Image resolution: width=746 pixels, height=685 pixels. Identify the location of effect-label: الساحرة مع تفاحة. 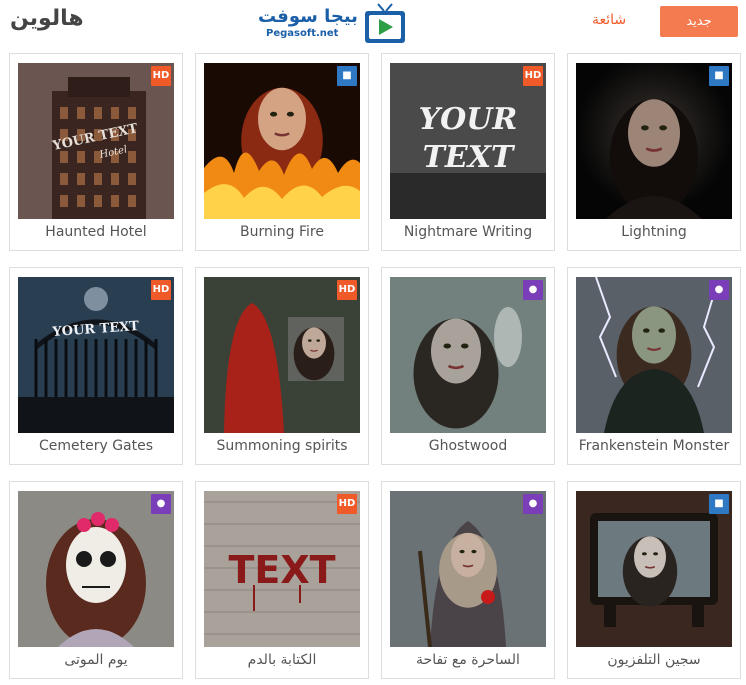
(468, 660).